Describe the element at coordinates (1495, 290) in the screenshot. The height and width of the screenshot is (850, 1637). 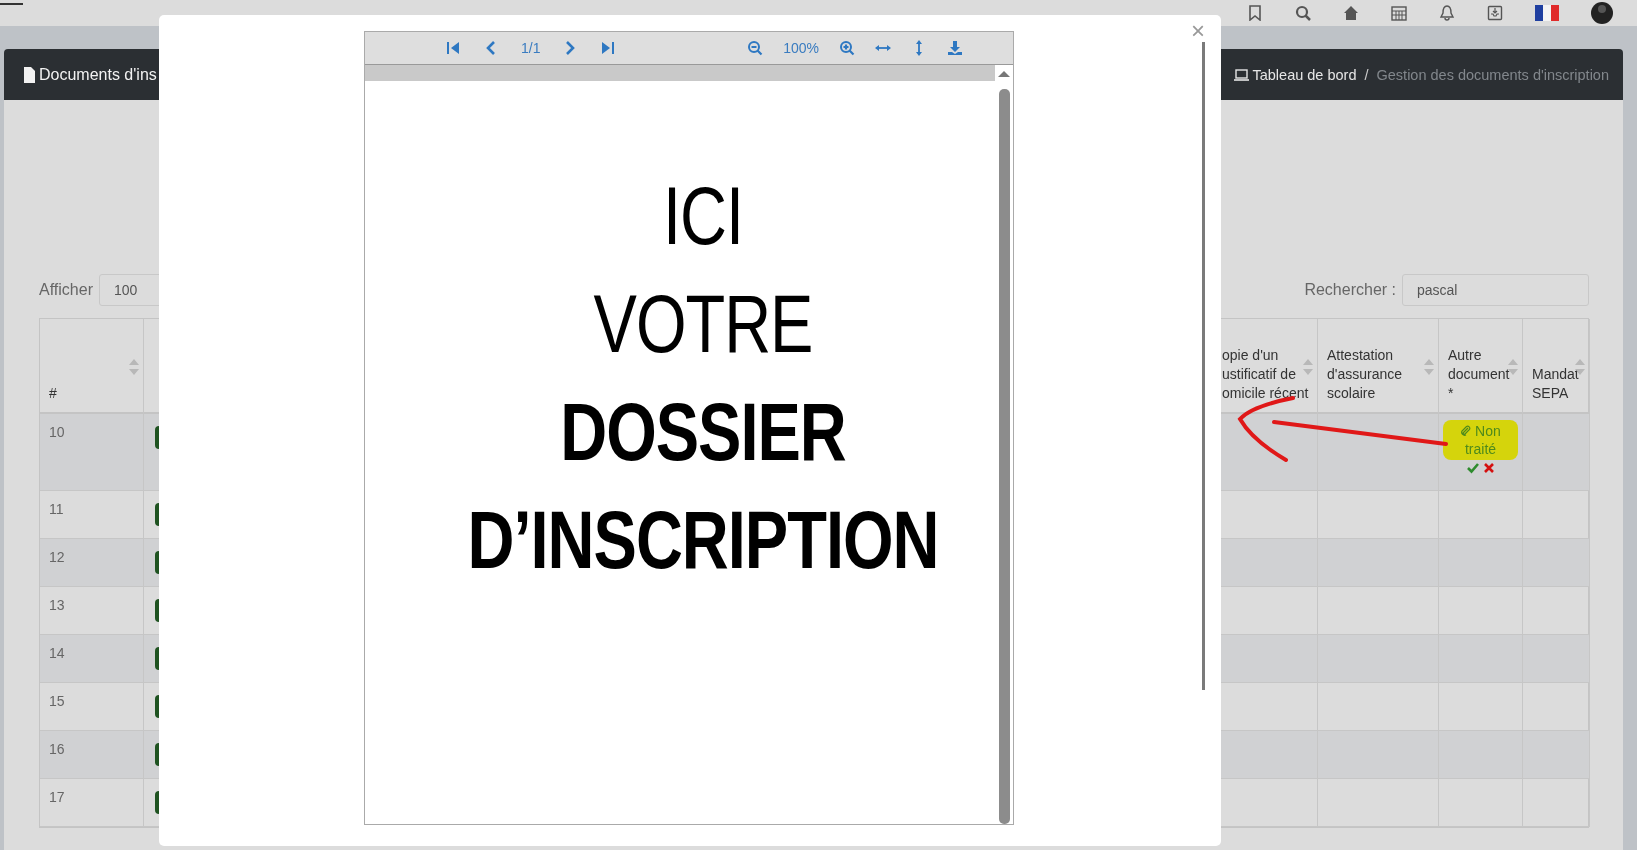
I see `search-field: pascal` at that location.